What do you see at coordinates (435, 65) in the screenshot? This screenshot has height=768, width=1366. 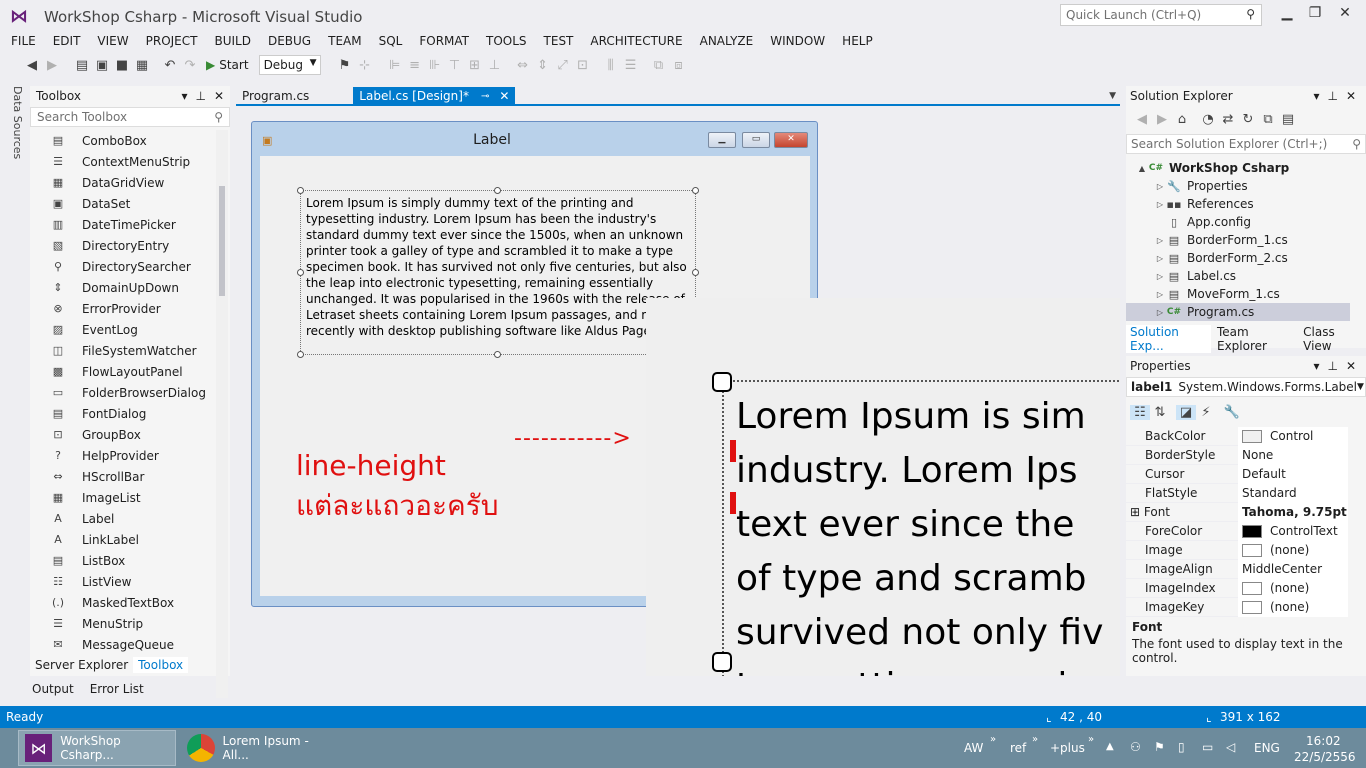 I see `align-rights-icon: ⊪` at bounding box center [435, 65].